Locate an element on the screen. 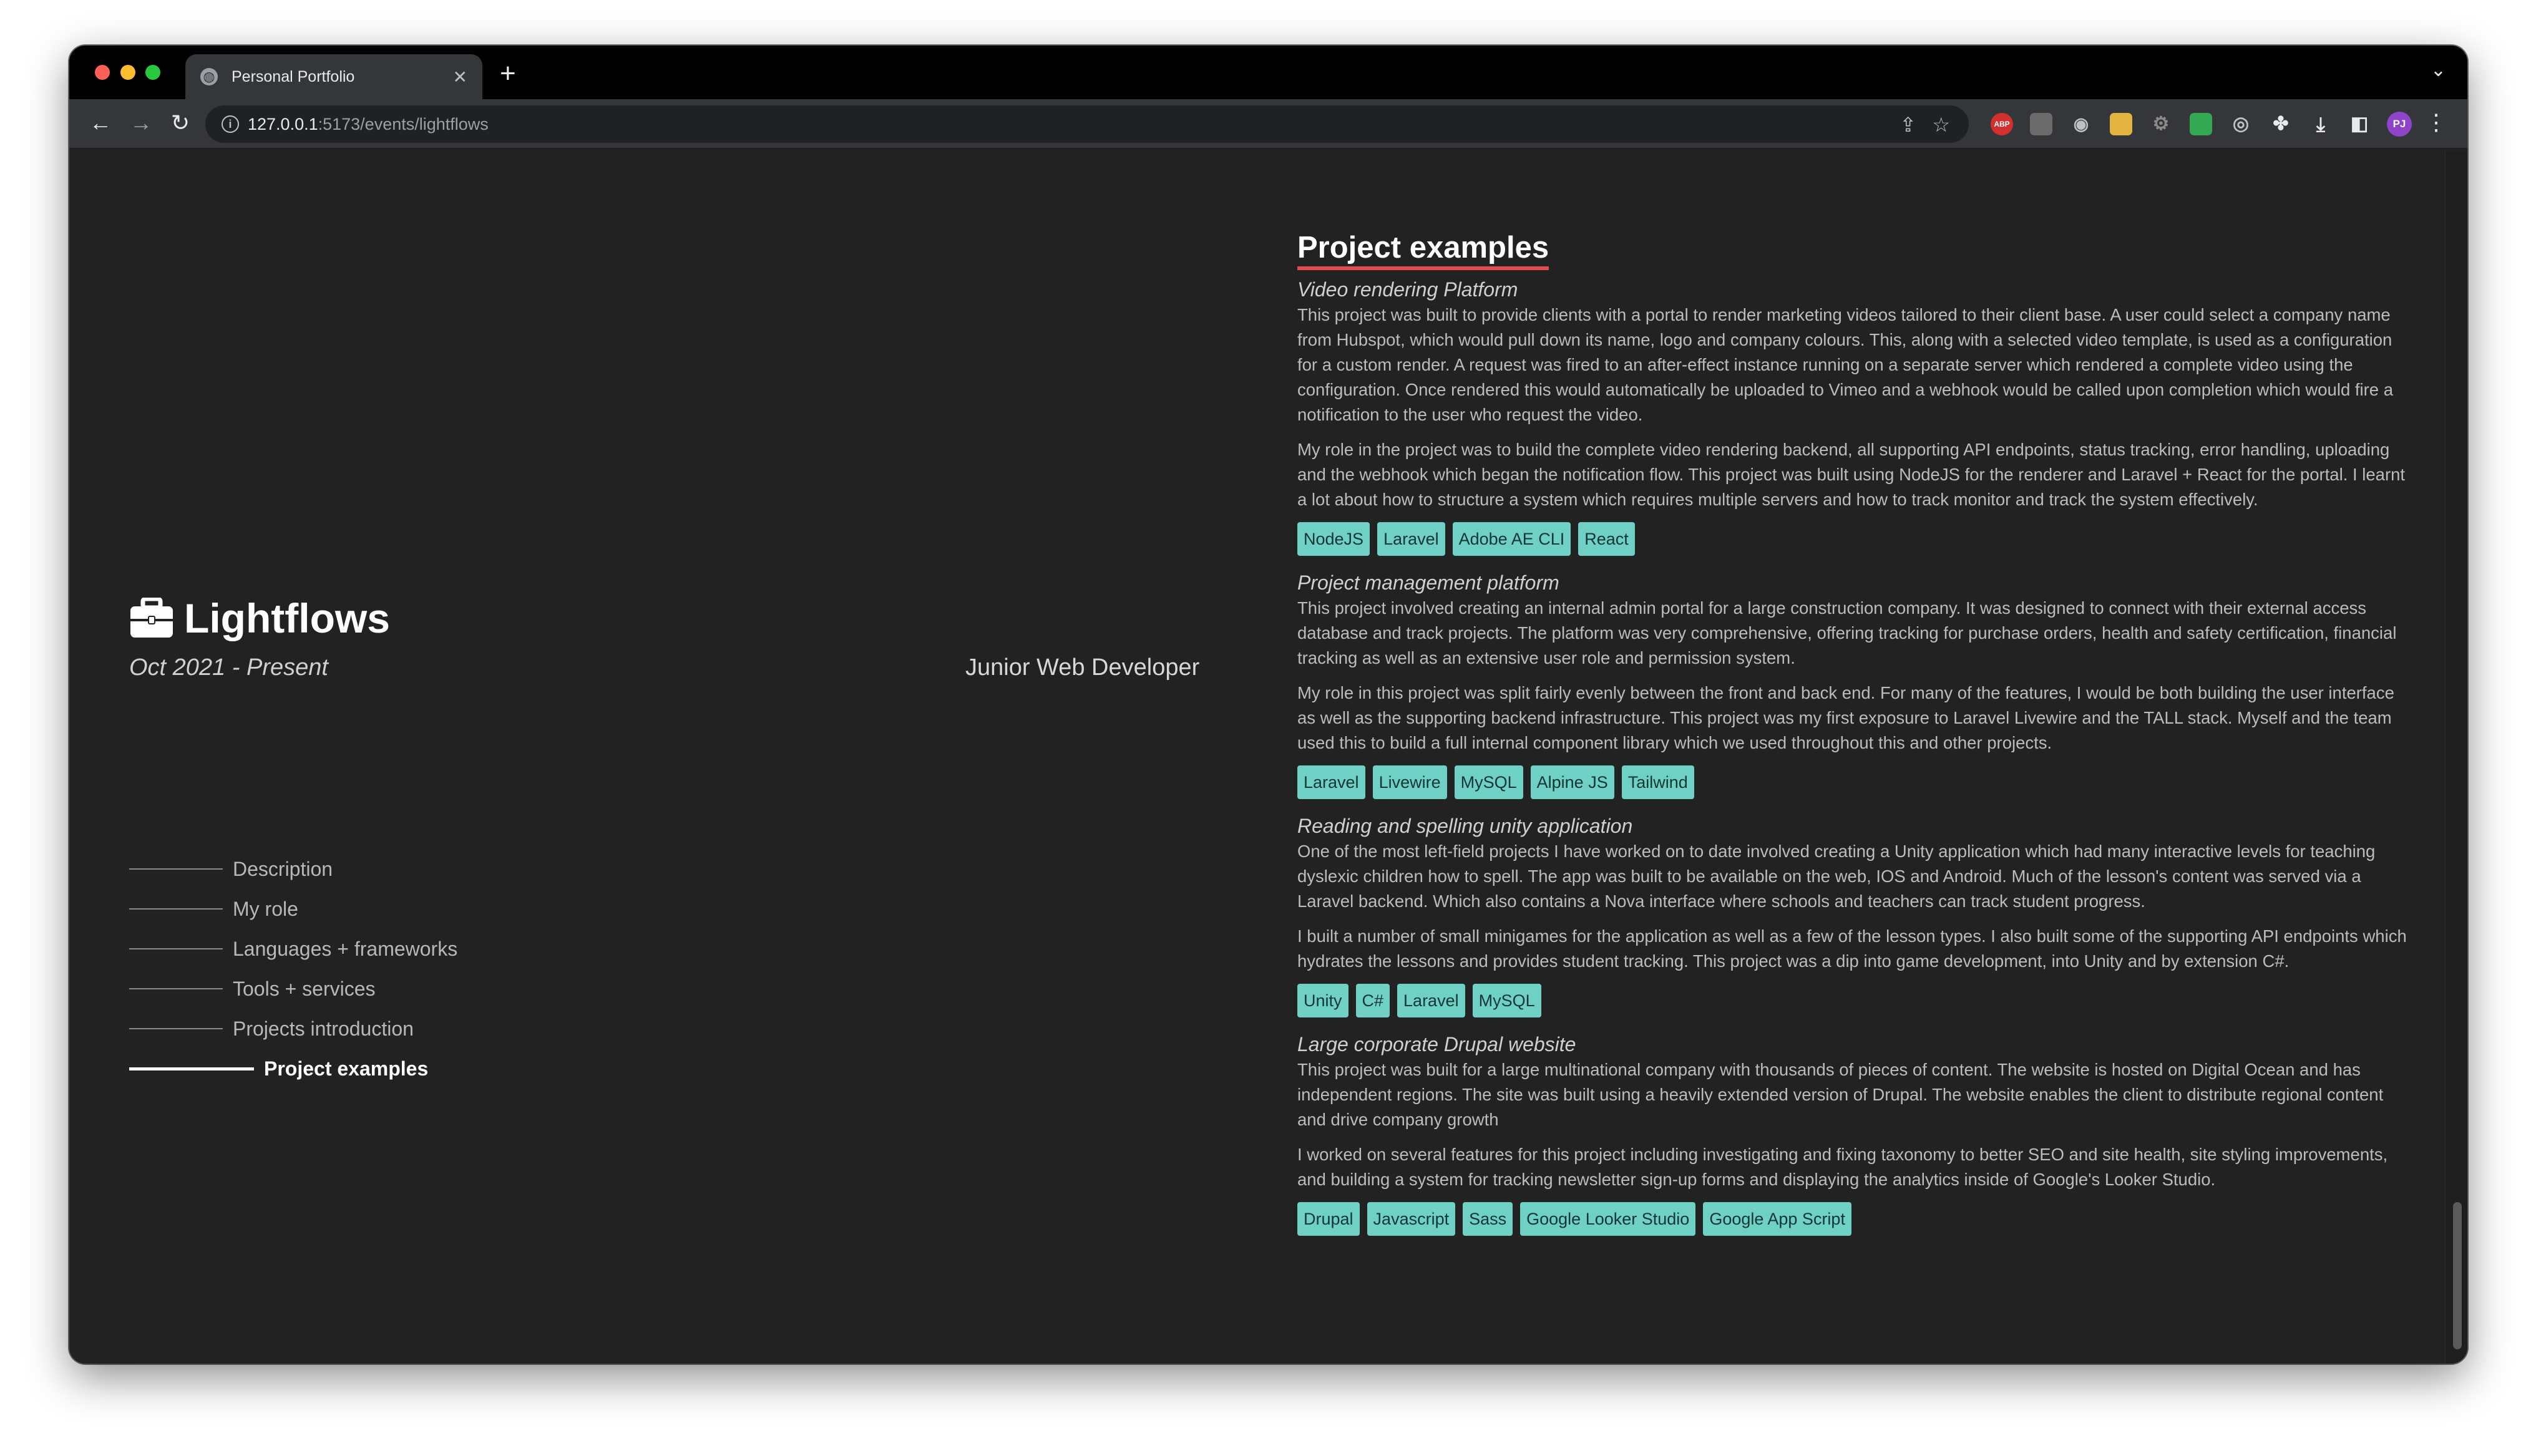 The width and height of the screenshot is (2536, 1456). tab-title: Personal Portfolio is located at coordinates (293, 76).